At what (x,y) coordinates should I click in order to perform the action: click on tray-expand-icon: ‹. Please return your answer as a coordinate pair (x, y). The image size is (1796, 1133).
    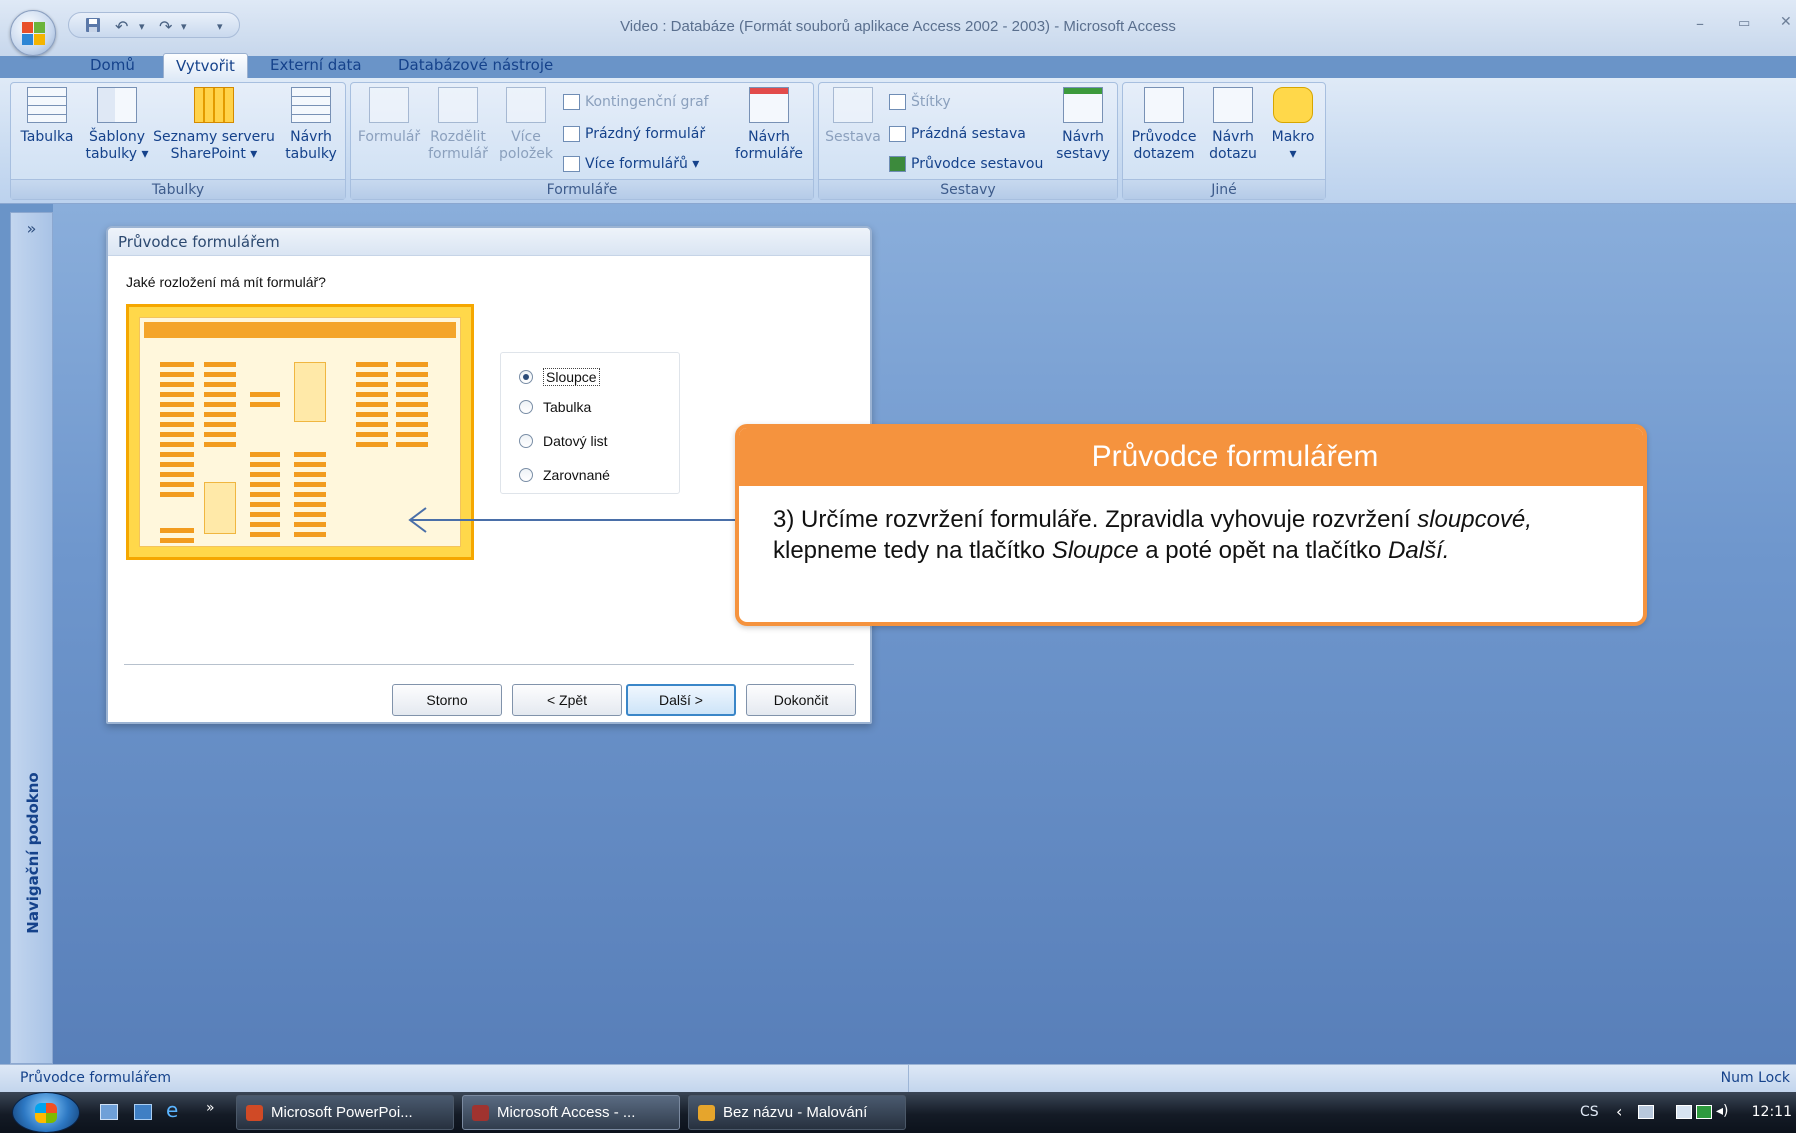
    Looking at the image, I should click on (1619, 1111).